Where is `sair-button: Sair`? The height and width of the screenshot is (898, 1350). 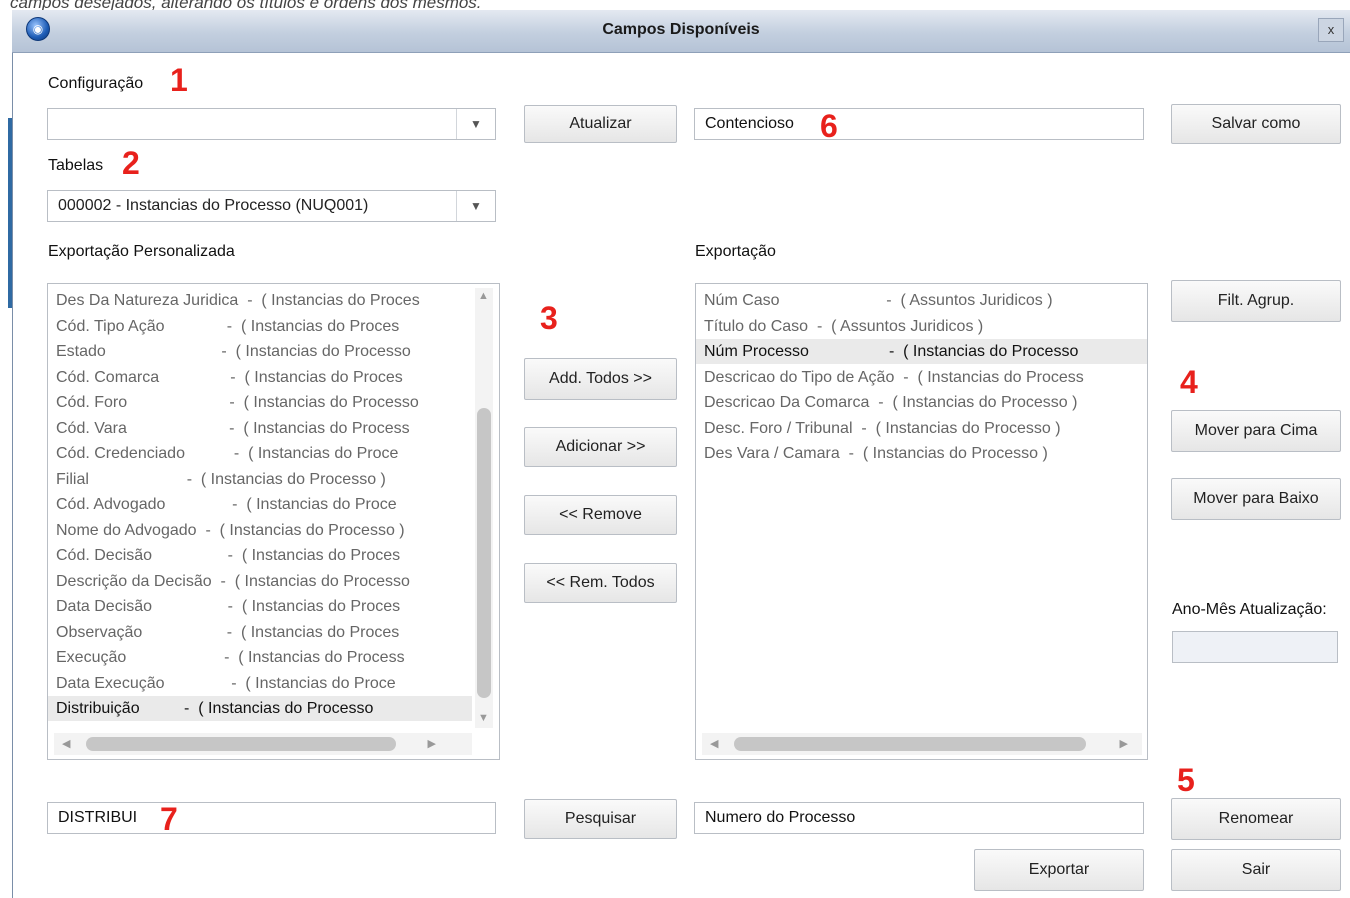
sair-button: Sair is located at coordinates (1256, 870).